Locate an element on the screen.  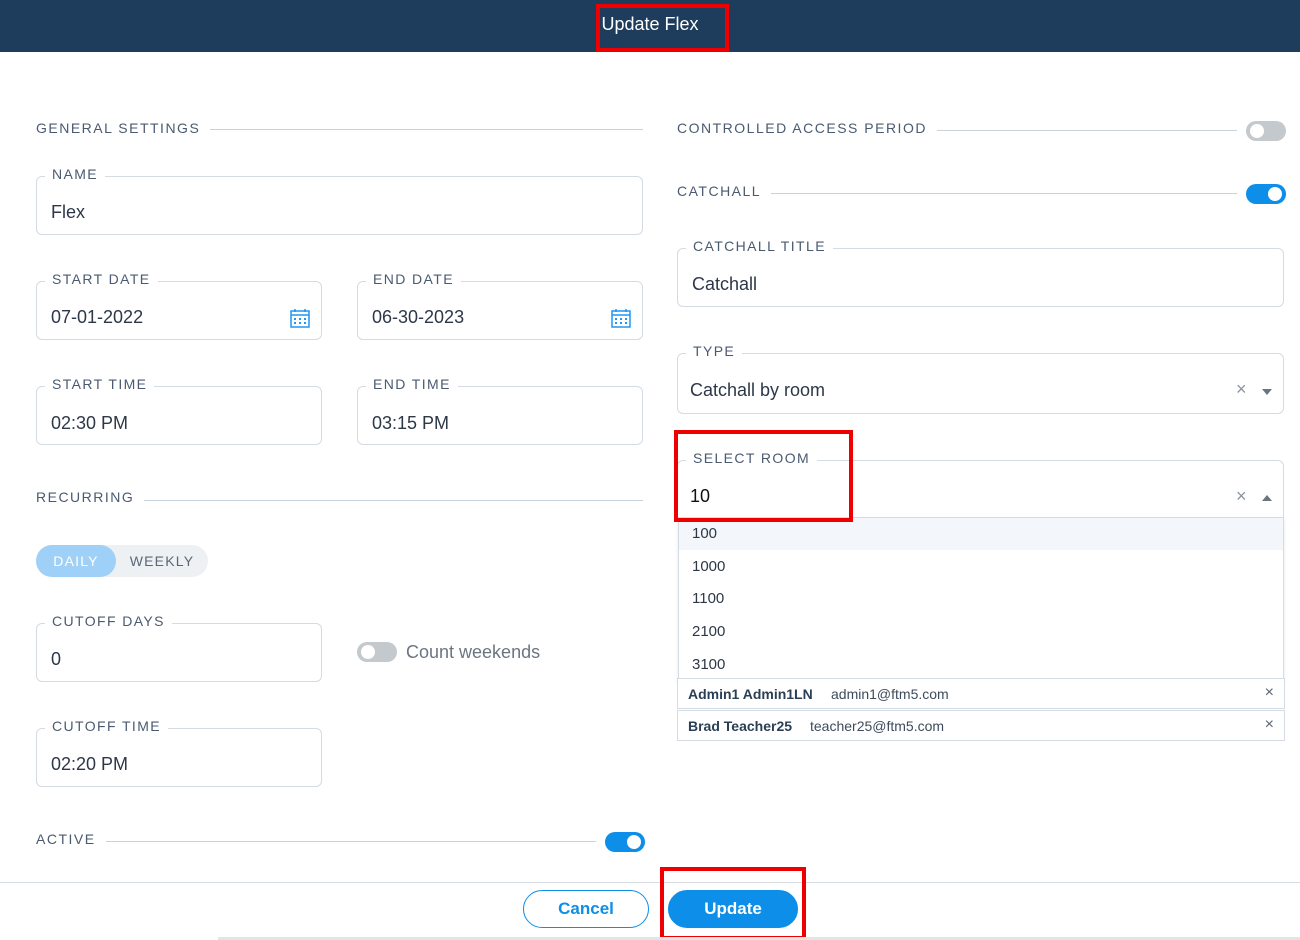
end-date-value: 06-30-2023 is located at coordinates (418, 317).